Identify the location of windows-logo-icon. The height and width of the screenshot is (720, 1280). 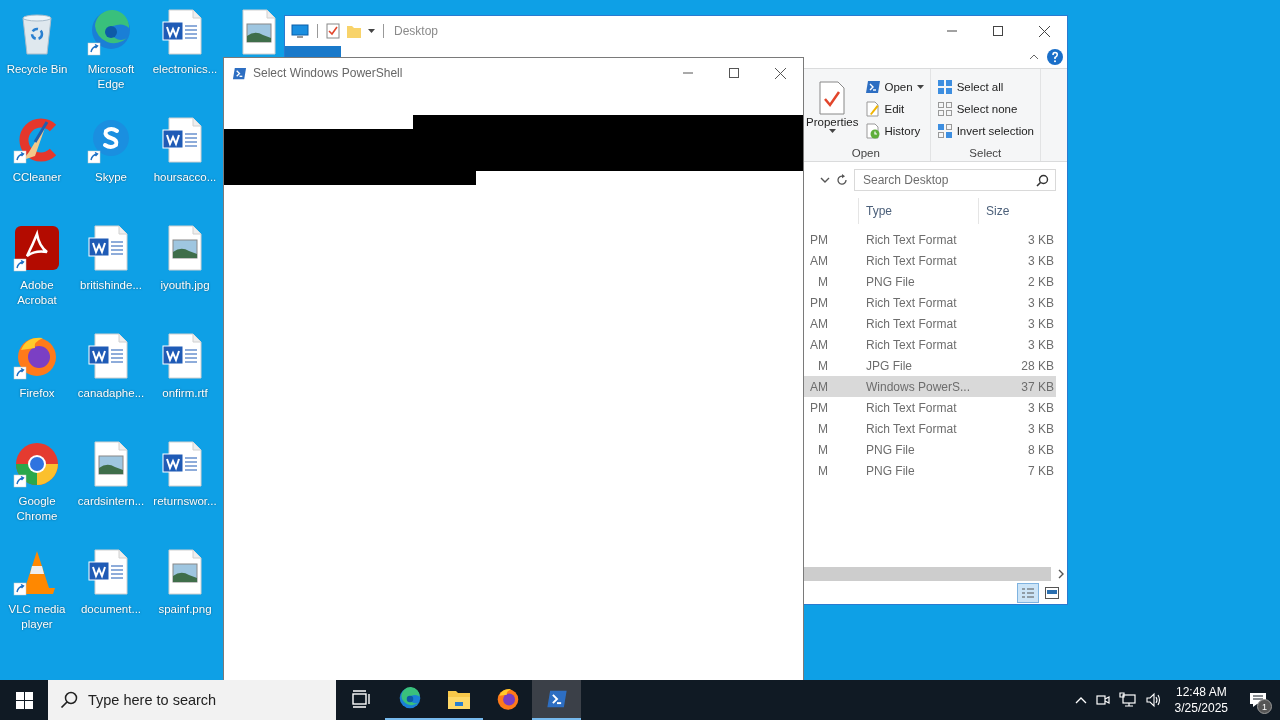
(24, 700).